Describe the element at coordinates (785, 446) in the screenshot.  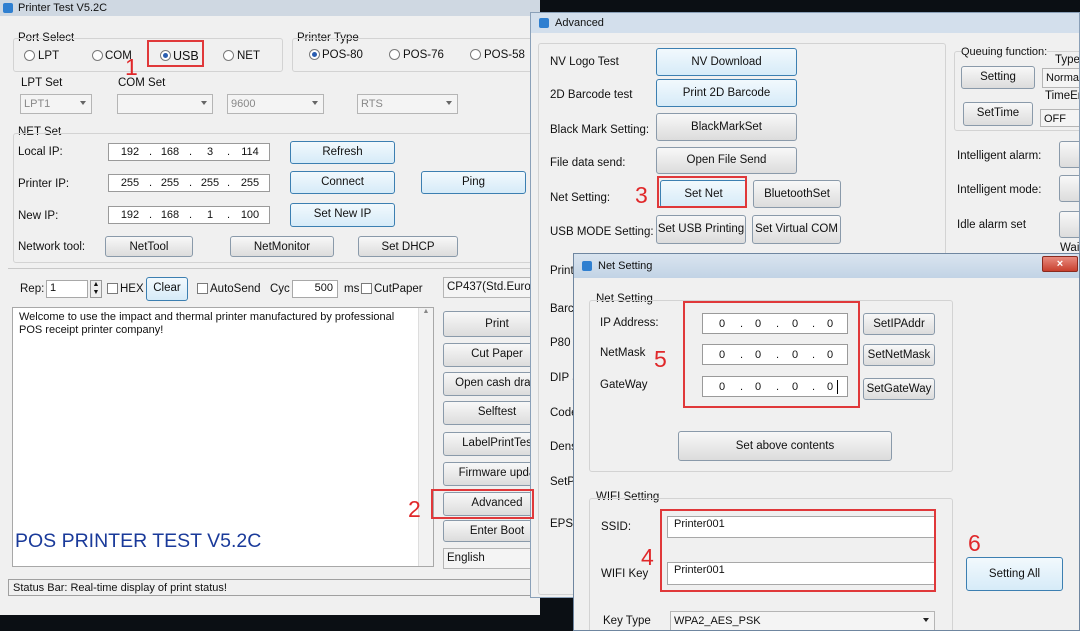
I see `set-above-contents-button: Set above contents` at that location.